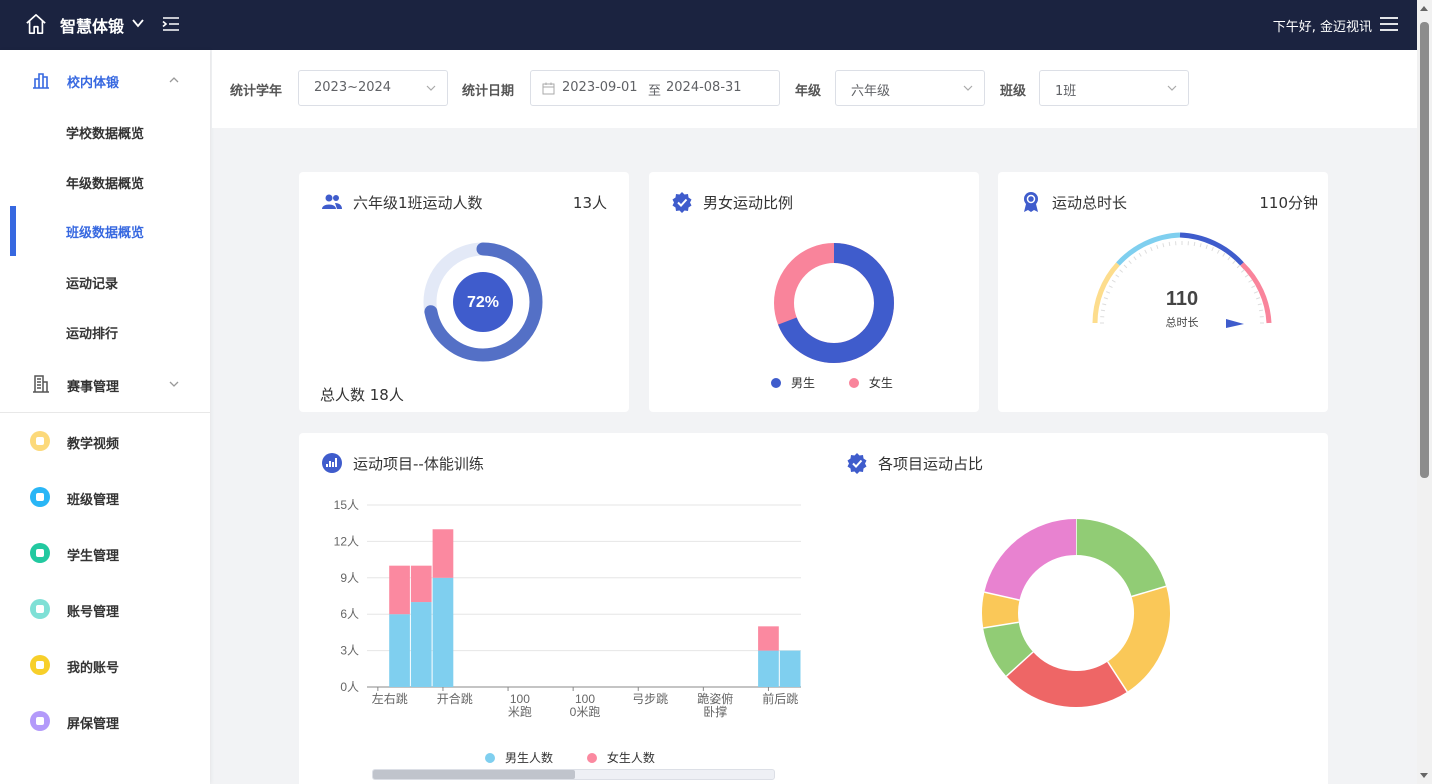  I want to click on sidebar-item-label: 学生管理, so click(93, 556).